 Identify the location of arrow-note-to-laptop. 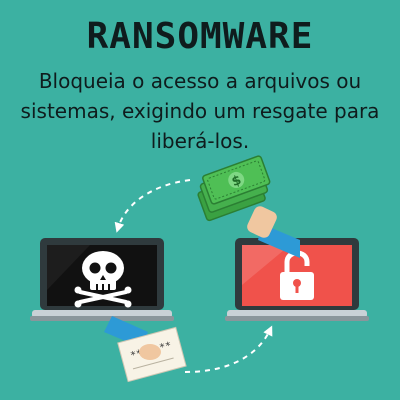
(228, 349).